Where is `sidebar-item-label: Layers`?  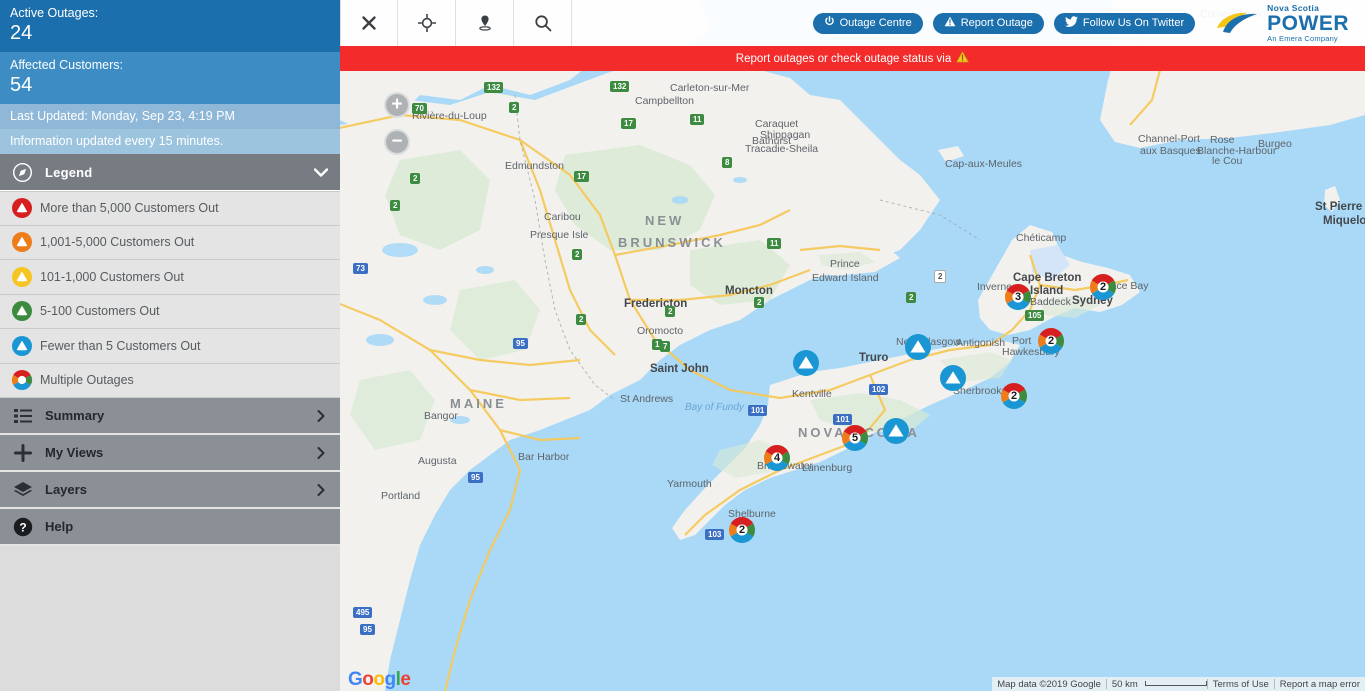 sidebar-item-label: Layers is located at coordinates (66, 489).